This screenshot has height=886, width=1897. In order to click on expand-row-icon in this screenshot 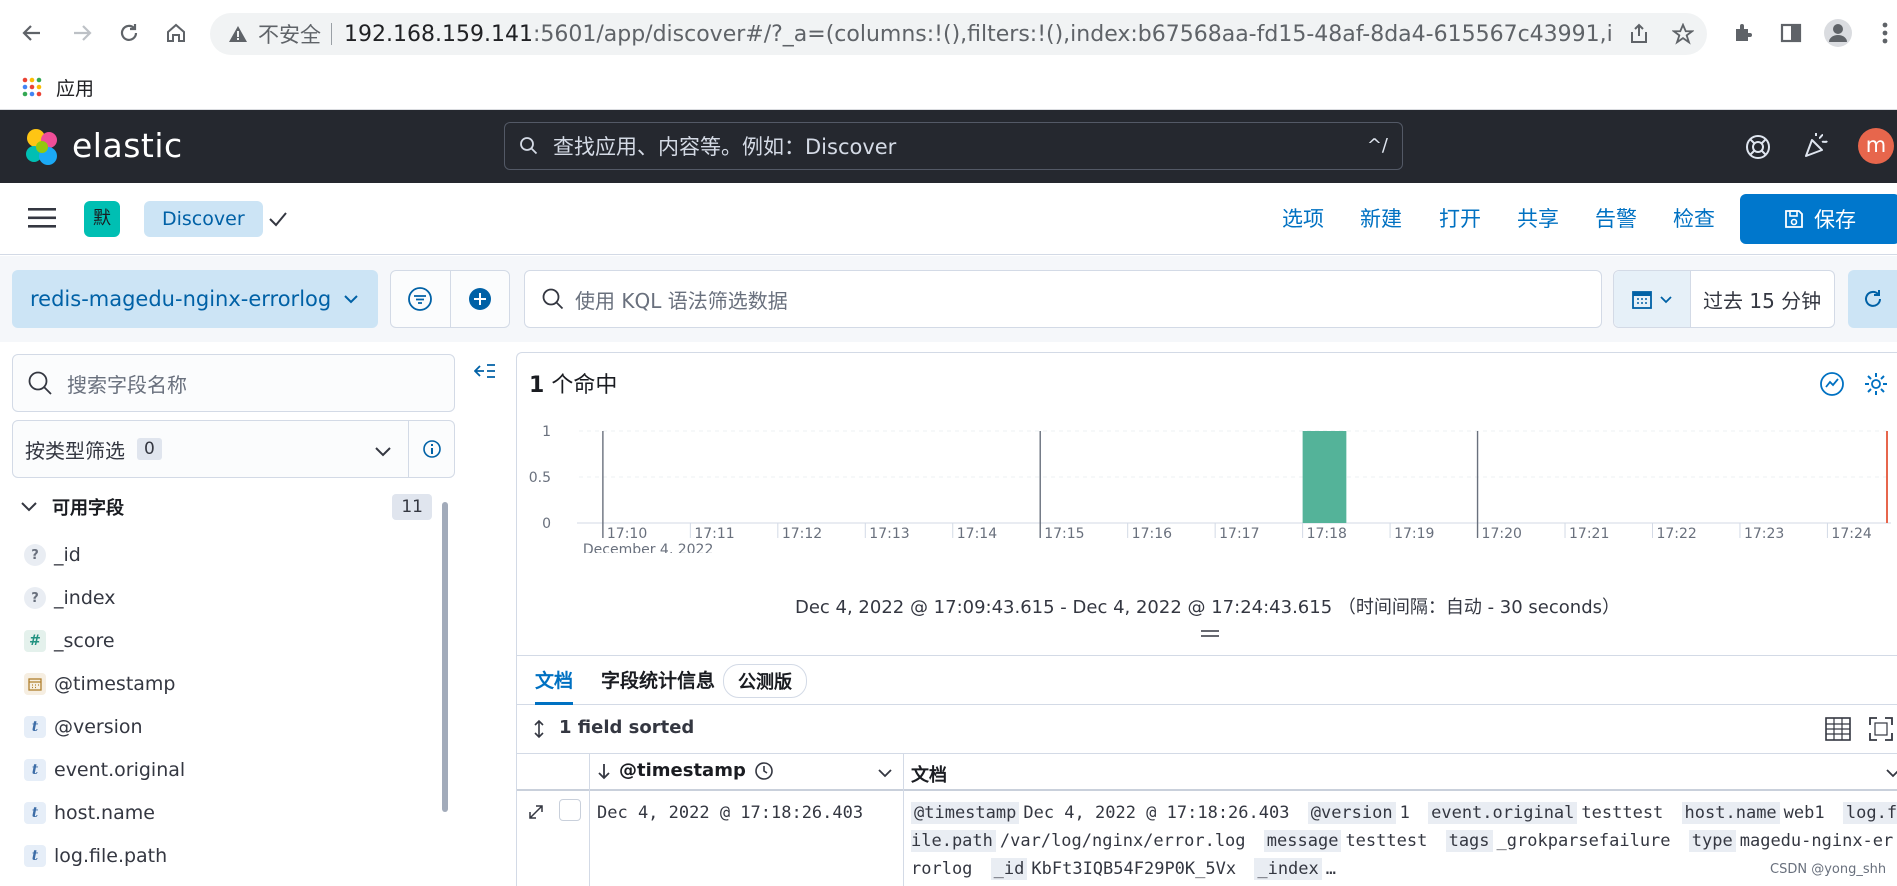, I will do `click(536, 812)`.